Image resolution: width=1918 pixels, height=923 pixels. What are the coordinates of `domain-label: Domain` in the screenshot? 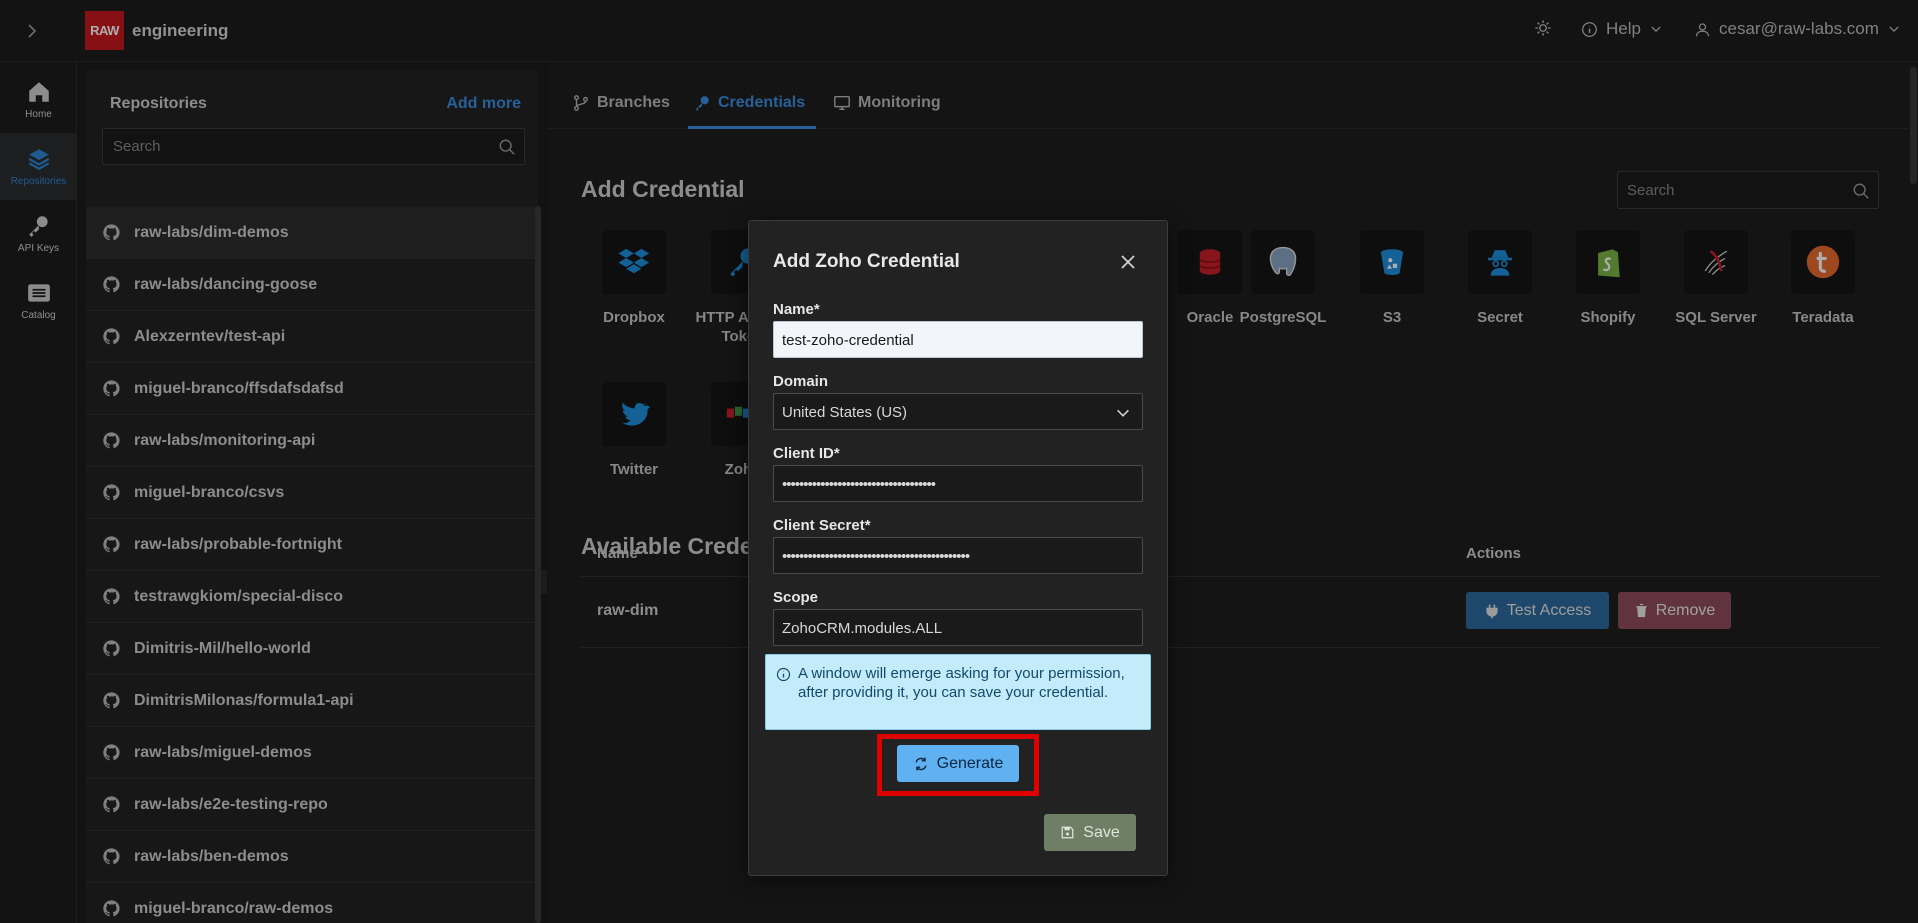 It's located at (801, 381).